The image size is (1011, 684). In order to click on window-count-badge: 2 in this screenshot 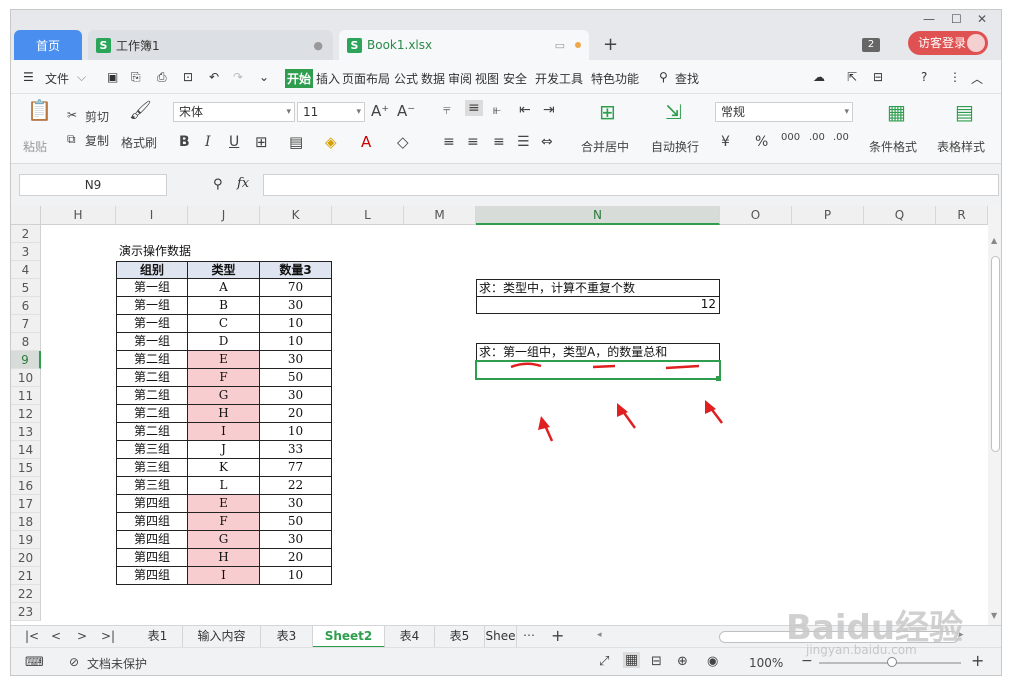, I will do `click(871, 45)`.